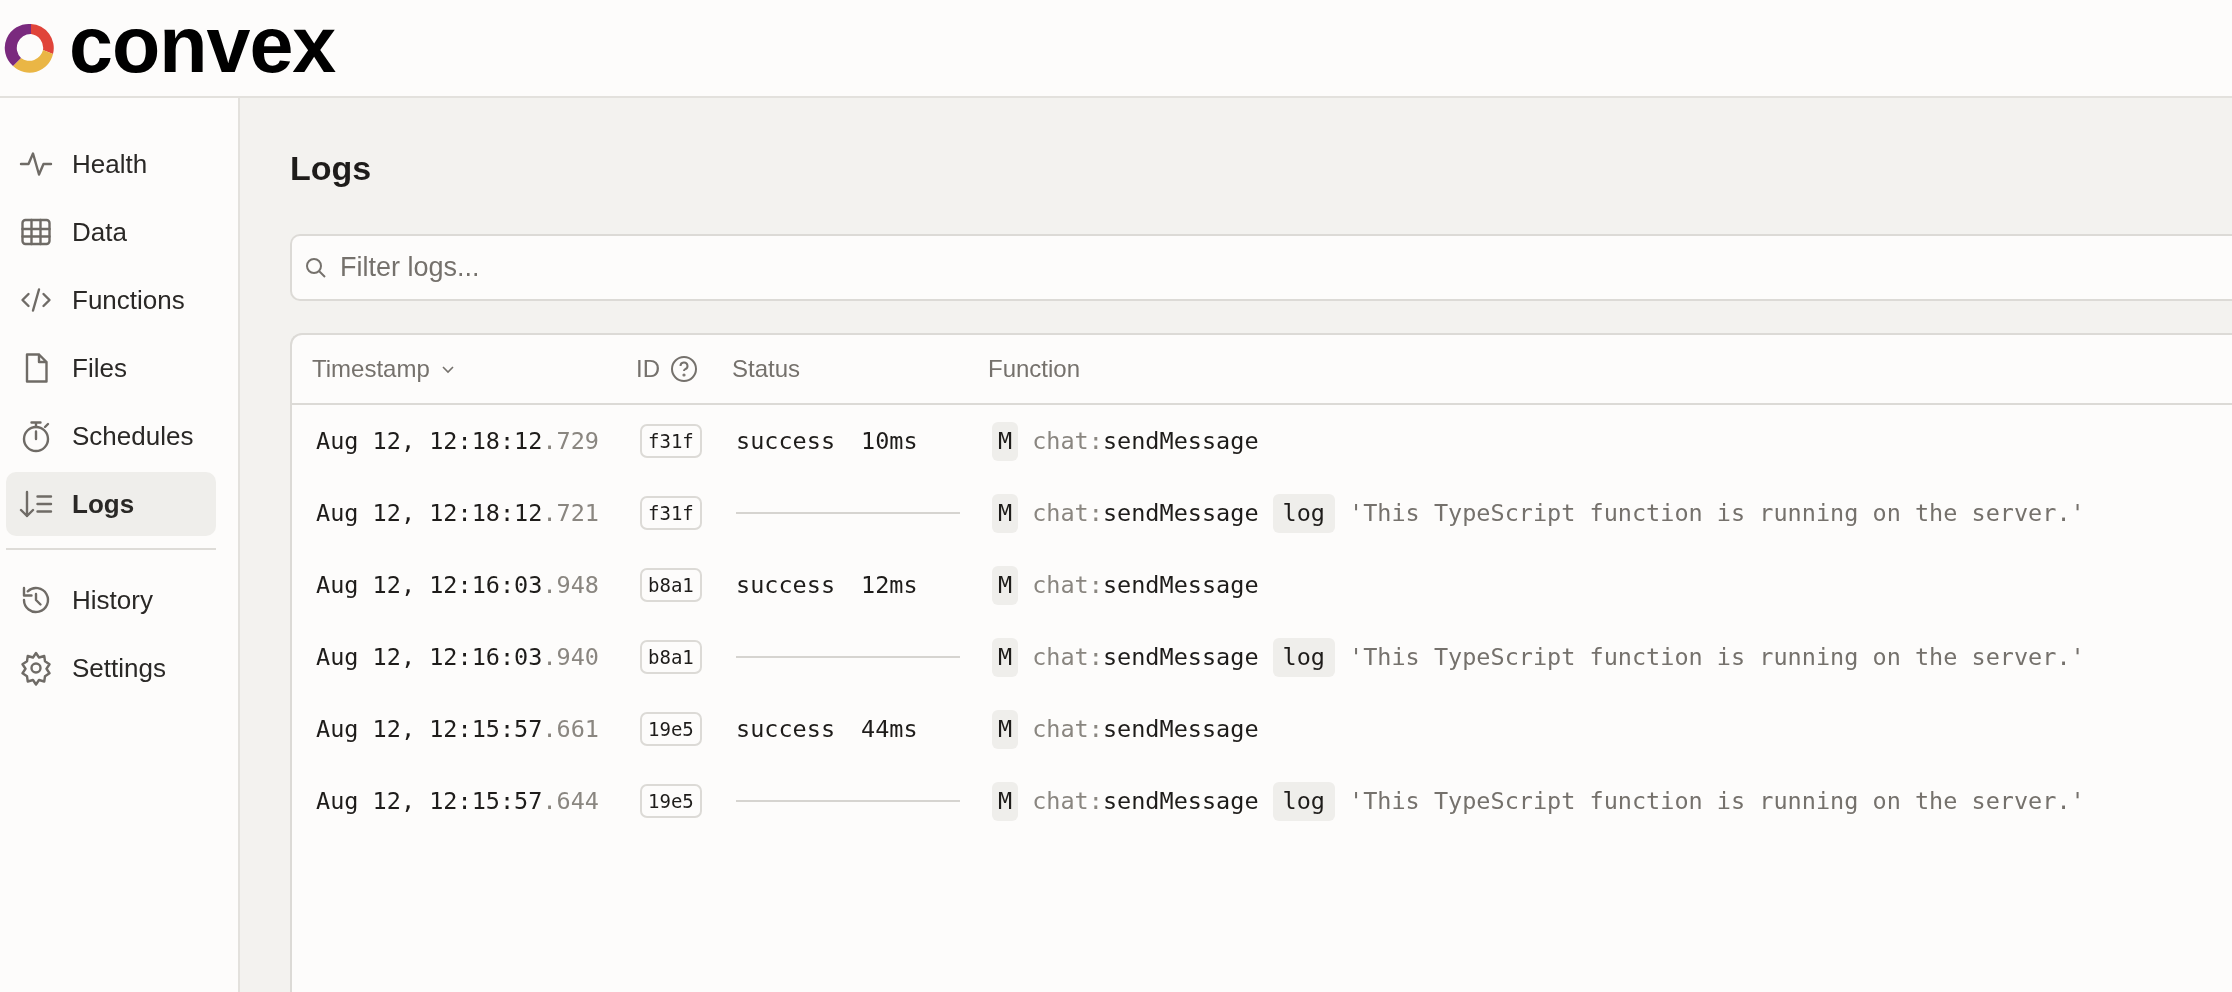 This screenshot has height=992, width=2232. Describe the element at coordinates (371, 369) in the screenshot. I see `column-header: Timestamp` at that location.